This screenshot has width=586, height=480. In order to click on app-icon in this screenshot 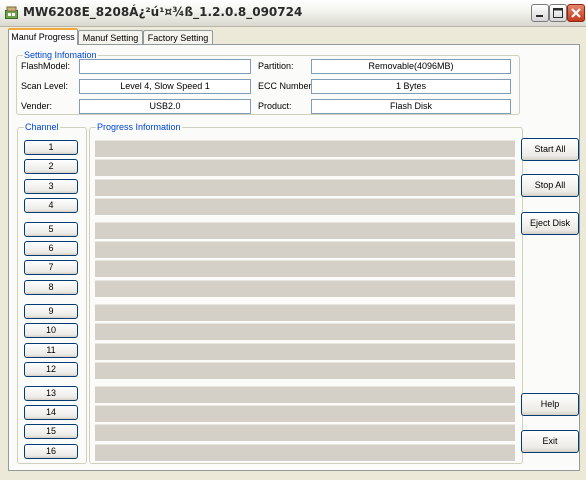, I will do `click(11, 12)`.